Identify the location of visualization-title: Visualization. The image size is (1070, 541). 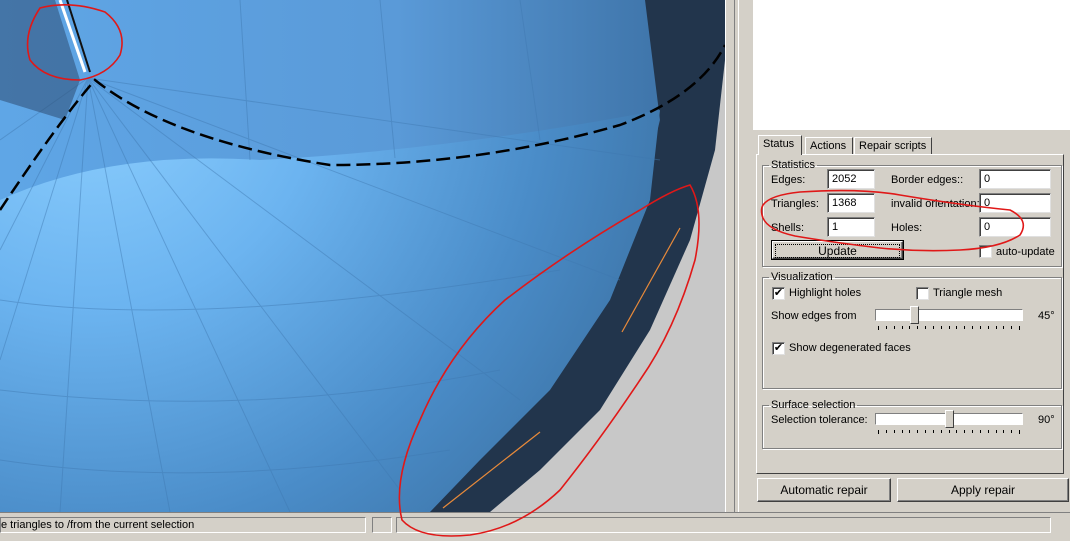
(802, 277).